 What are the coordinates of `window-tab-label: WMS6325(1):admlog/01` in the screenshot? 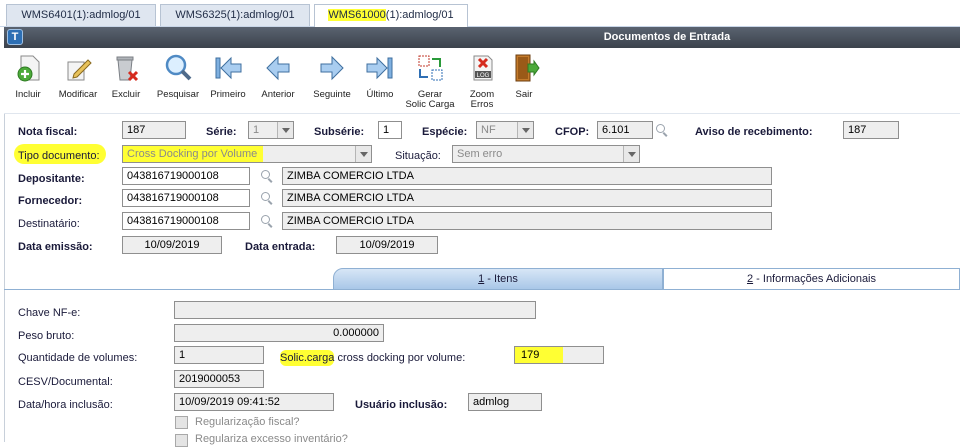 It's located at (235, 15).